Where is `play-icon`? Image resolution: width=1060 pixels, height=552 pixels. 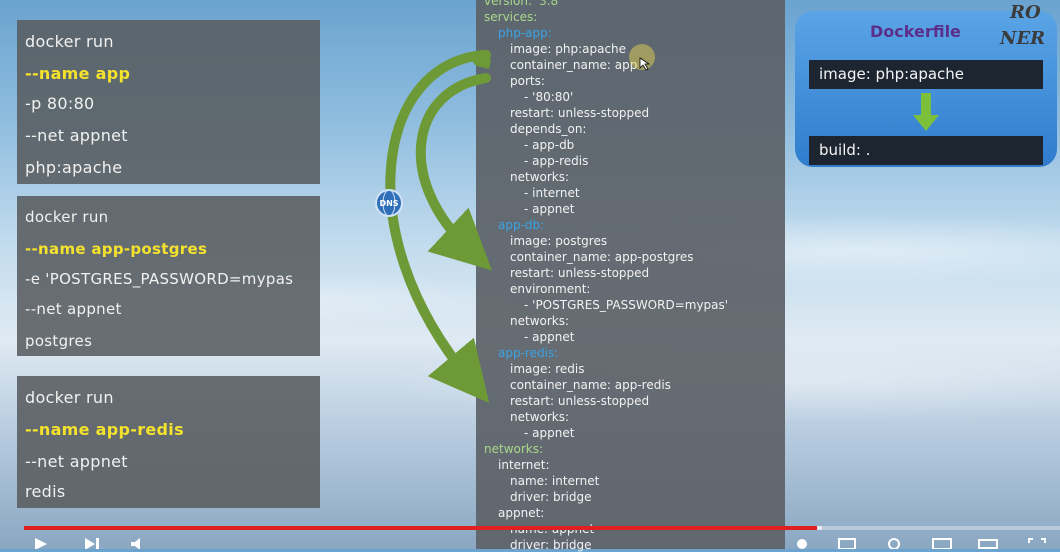
play-icon is located at coordinates (41, 543).